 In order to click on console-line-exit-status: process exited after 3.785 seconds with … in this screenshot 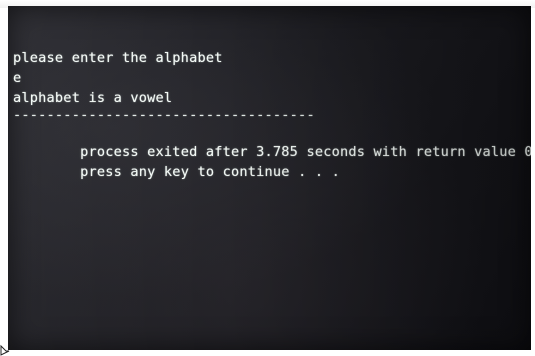, I will do `click(272, 141)`.